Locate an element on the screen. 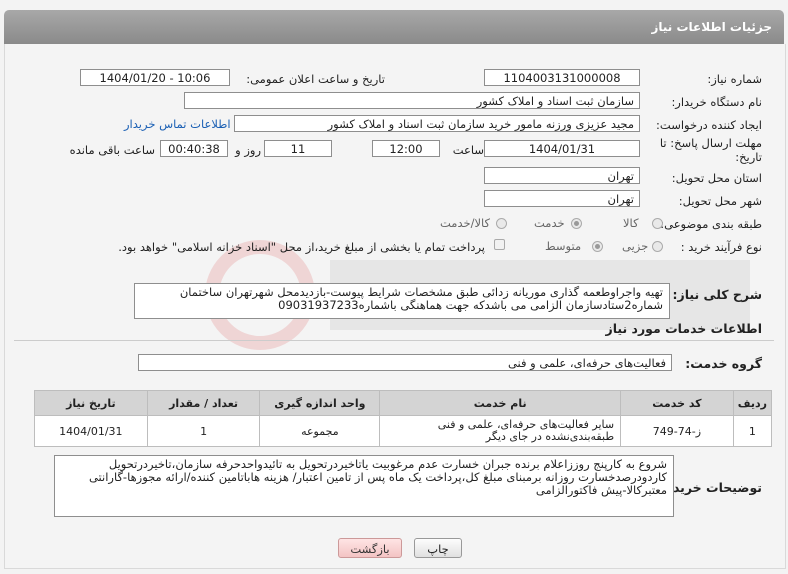 This screenshot has width=788, height=574. service-group-field: فعالیت‌های حرفه‌ای، علمی و فنی is located at coordinates (405, 362).